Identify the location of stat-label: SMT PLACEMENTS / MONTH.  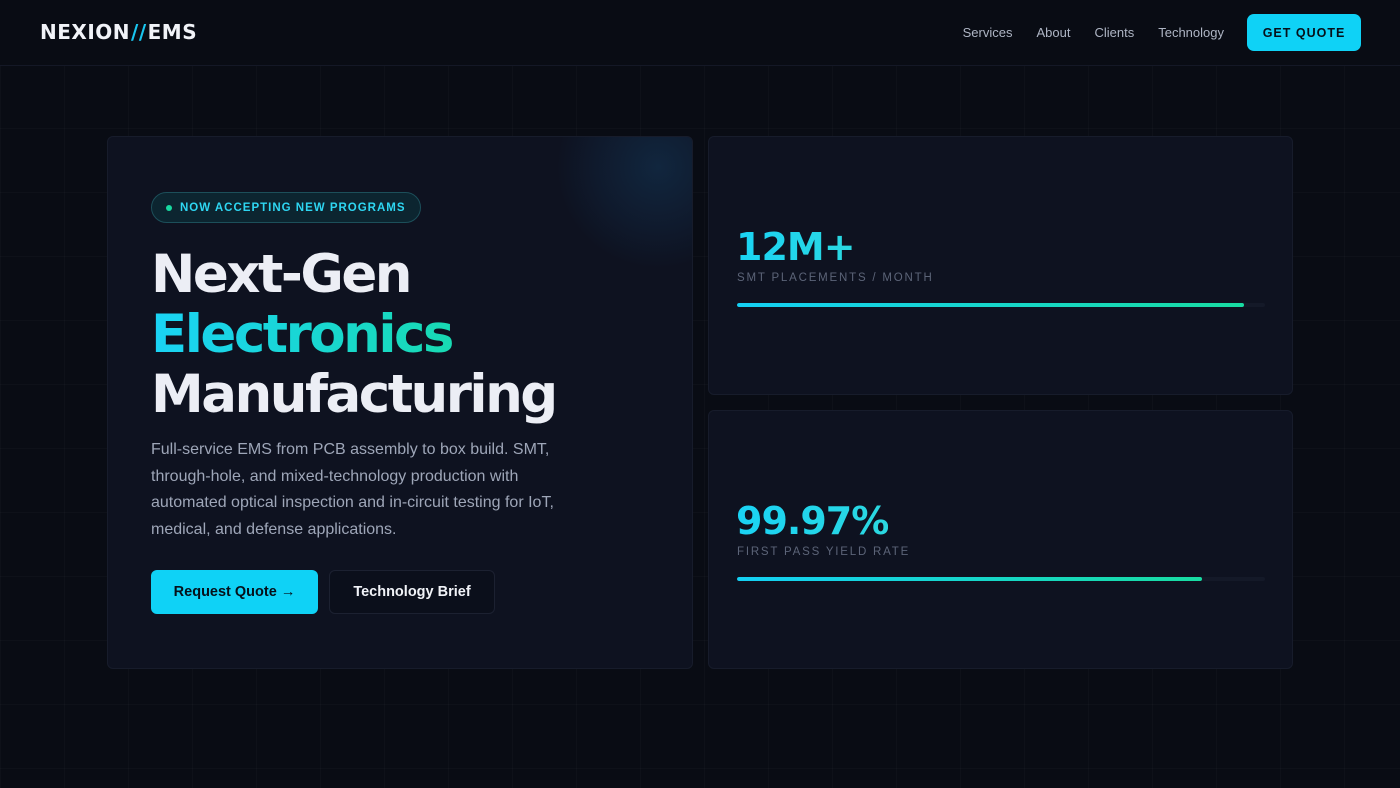
(835, 278).